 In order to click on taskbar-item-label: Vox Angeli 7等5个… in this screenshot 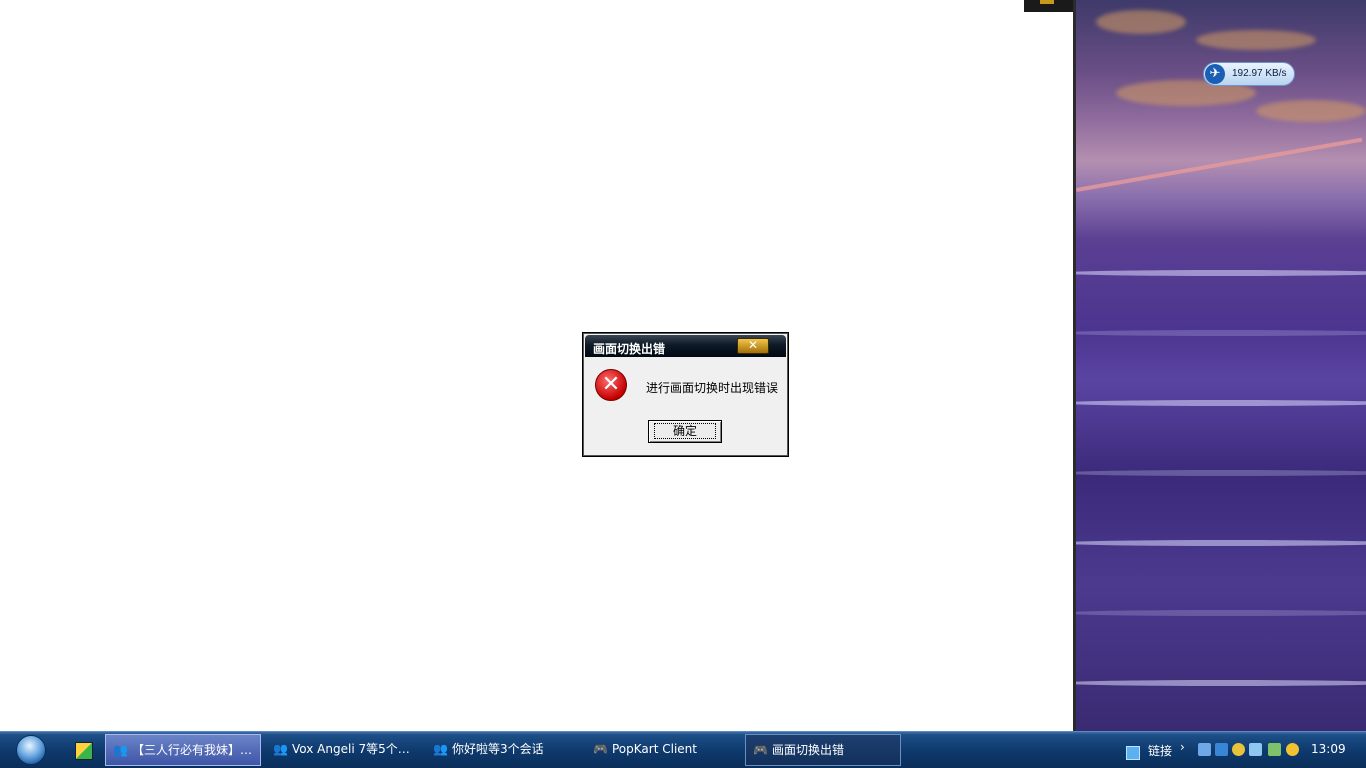, I will do `click(351, 749)`.